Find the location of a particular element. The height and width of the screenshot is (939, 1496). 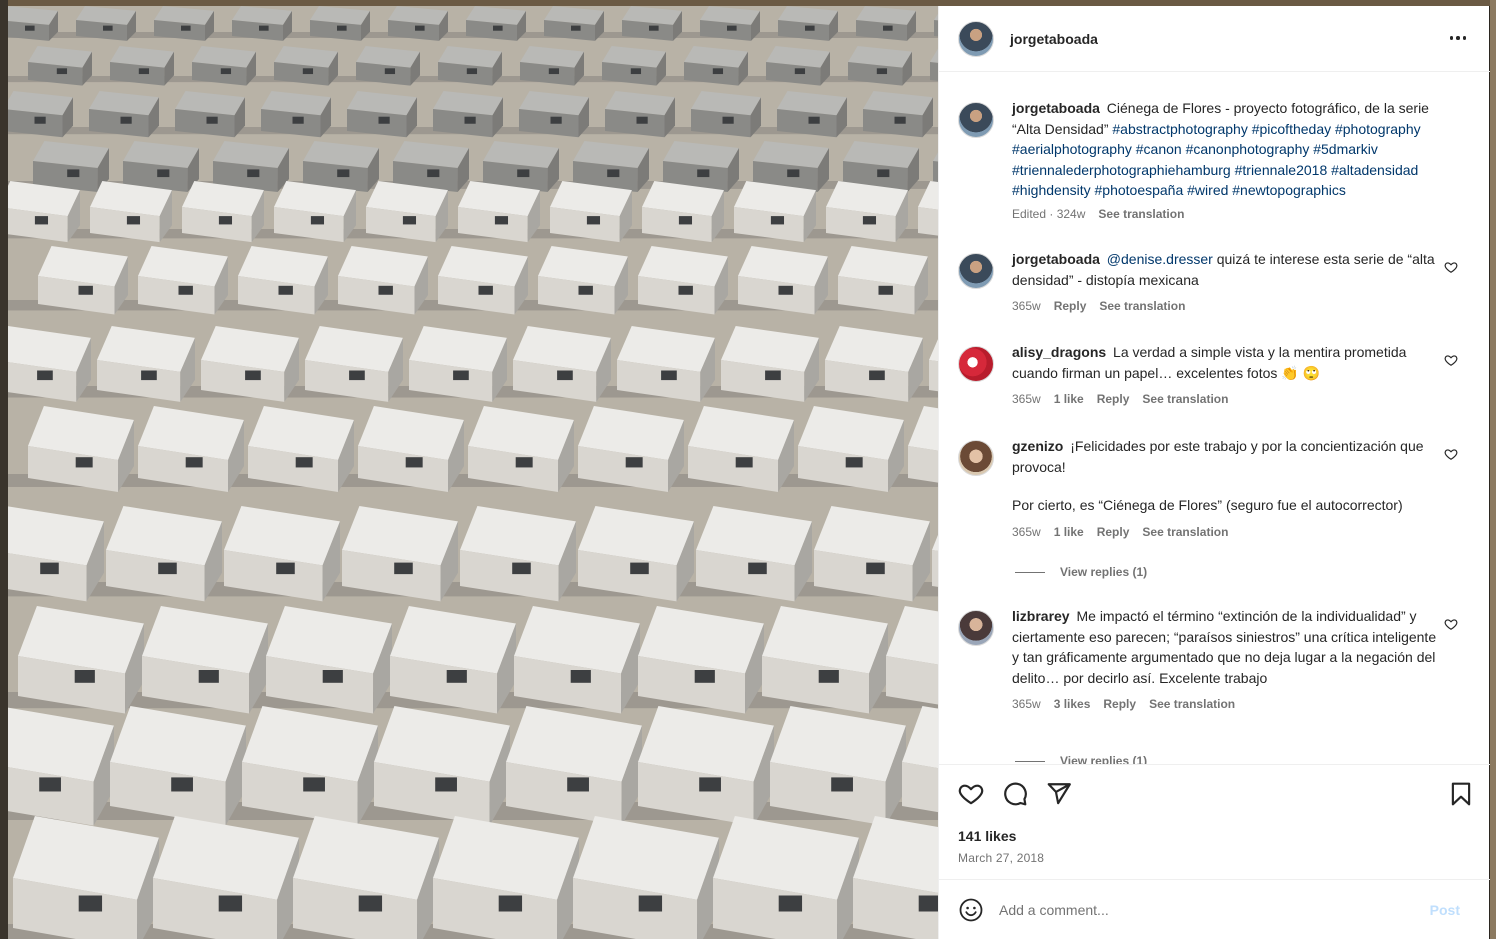

comment-username: gzenizo is located at coordinates (1037, 446).